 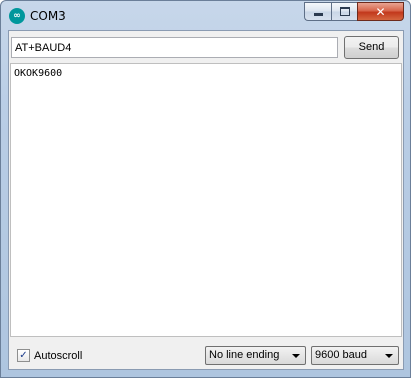 What do you see at coordinates (341, 355) in the screenshot?
I see `baud-rate-value: 9600 baud` at bounding box center [341, 355].